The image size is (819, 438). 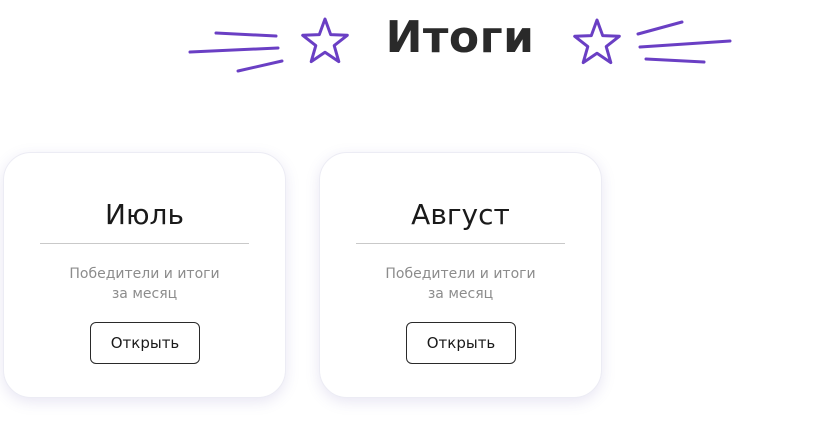 I want to click on open-button-july: Открыть, so click(x=145, y=343).